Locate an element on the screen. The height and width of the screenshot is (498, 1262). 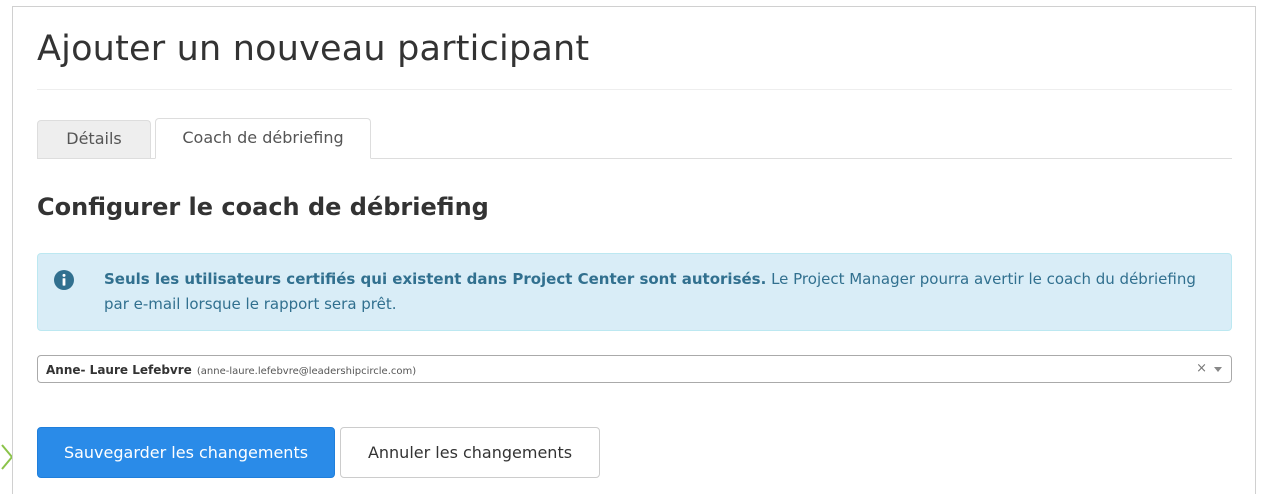
info-circle-icon is located at coordinates (64, 280).